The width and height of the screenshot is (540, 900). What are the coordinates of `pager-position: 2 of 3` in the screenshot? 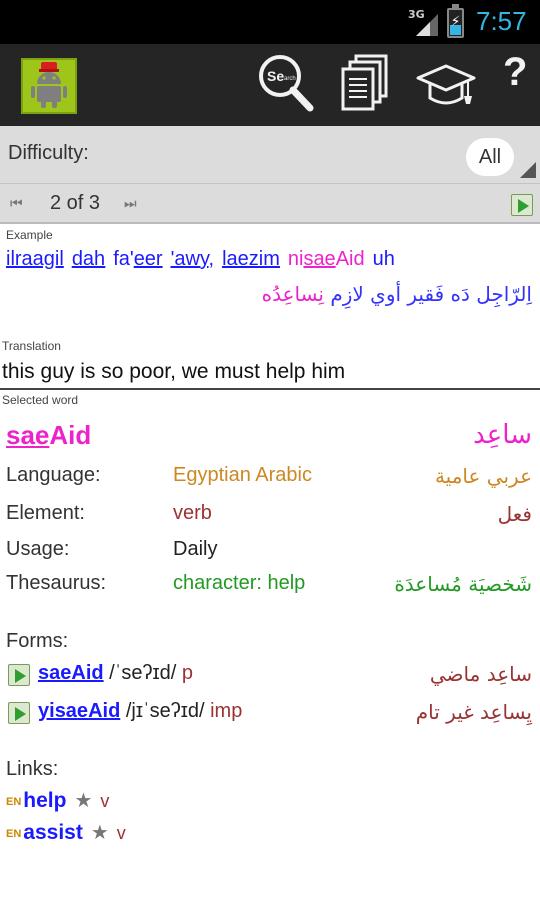 It's located at (75, 203).